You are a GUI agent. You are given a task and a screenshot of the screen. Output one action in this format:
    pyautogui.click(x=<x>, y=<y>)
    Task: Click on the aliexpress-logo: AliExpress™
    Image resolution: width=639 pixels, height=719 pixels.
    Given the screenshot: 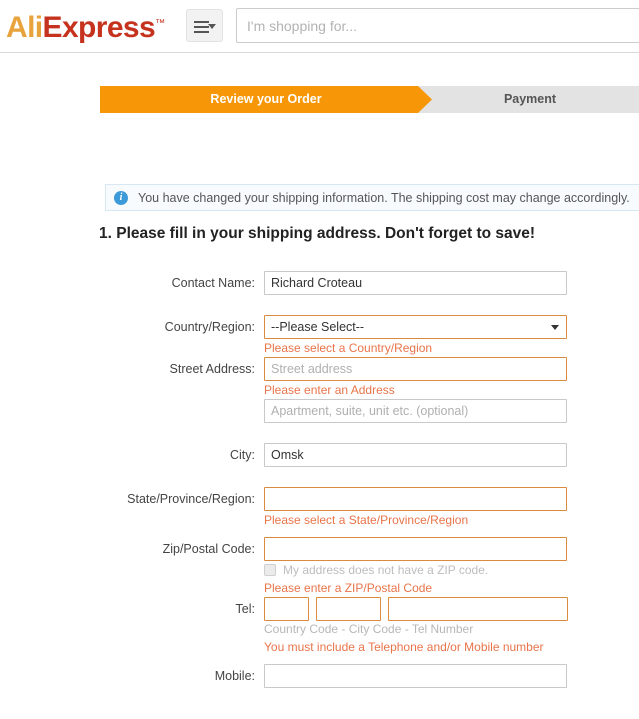 What is the action you would take?
    pyautogui.click(x=85, y=26)
    